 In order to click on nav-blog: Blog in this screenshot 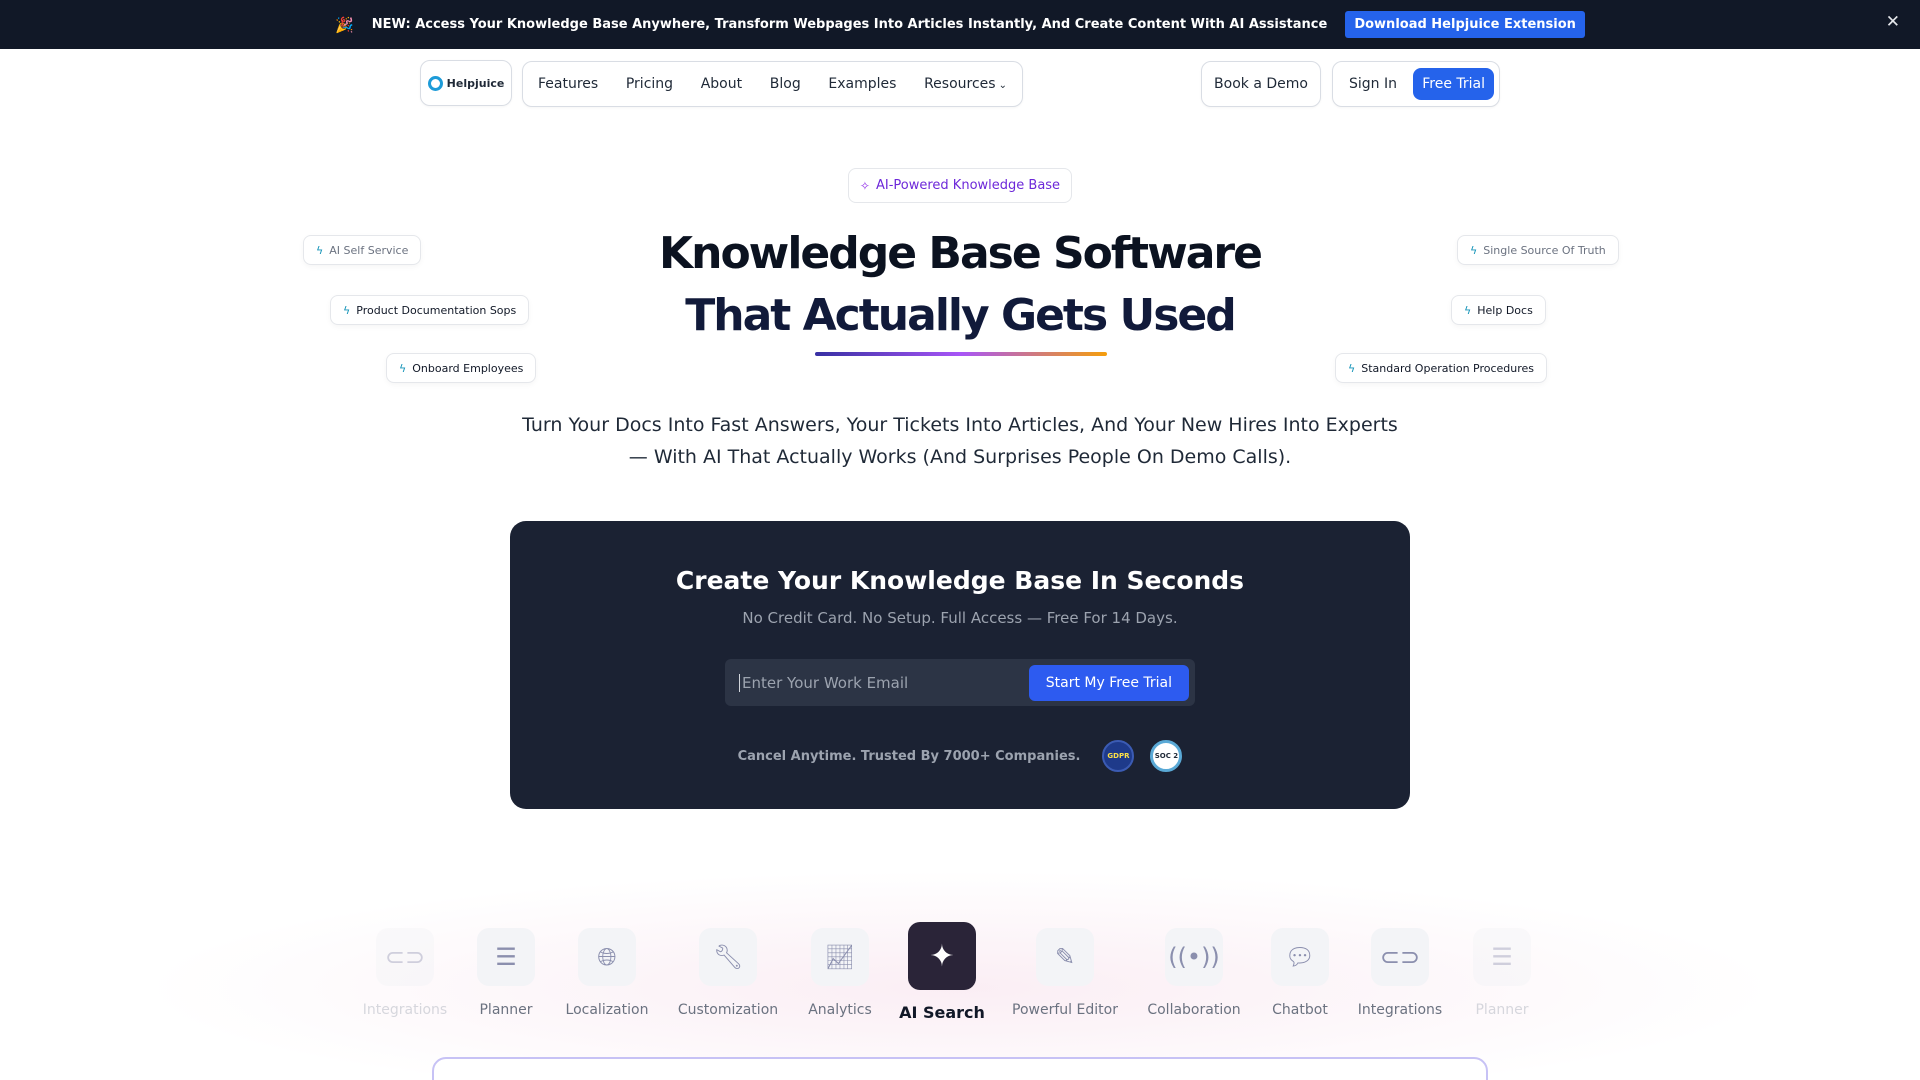, I will do `click(785, 84)`.